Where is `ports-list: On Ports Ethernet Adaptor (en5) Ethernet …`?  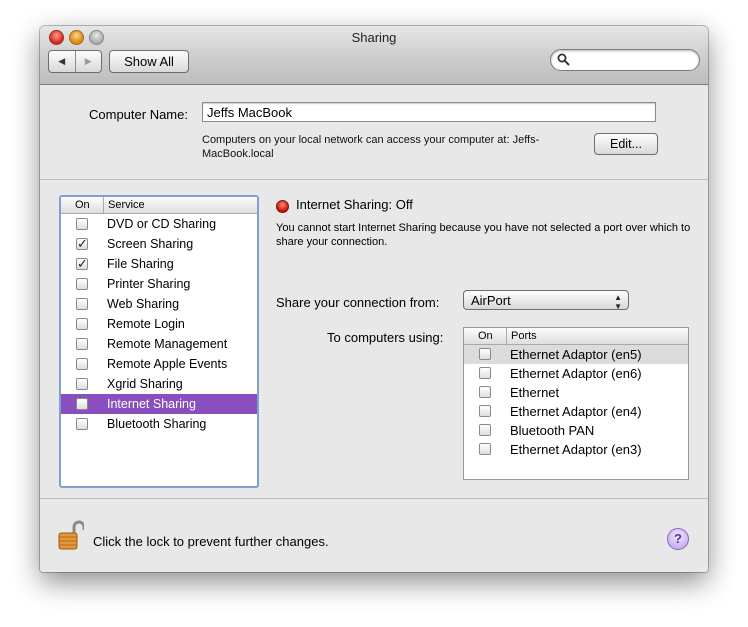
ports-list: On Ports Ethernet Adaptor (en5) Ethernet … is located at coordinates (576, 403).